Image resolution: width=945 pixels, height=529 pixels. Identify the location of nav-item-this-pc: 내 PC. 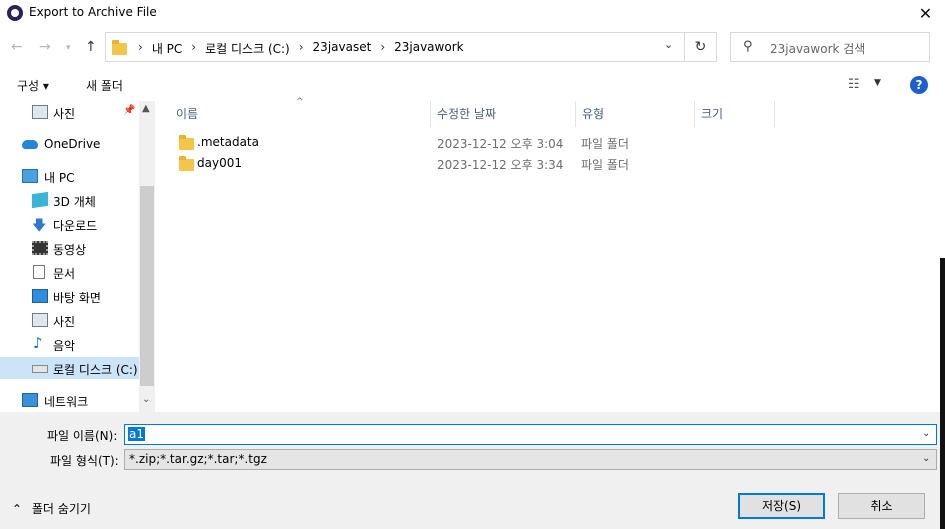
(69, 176).